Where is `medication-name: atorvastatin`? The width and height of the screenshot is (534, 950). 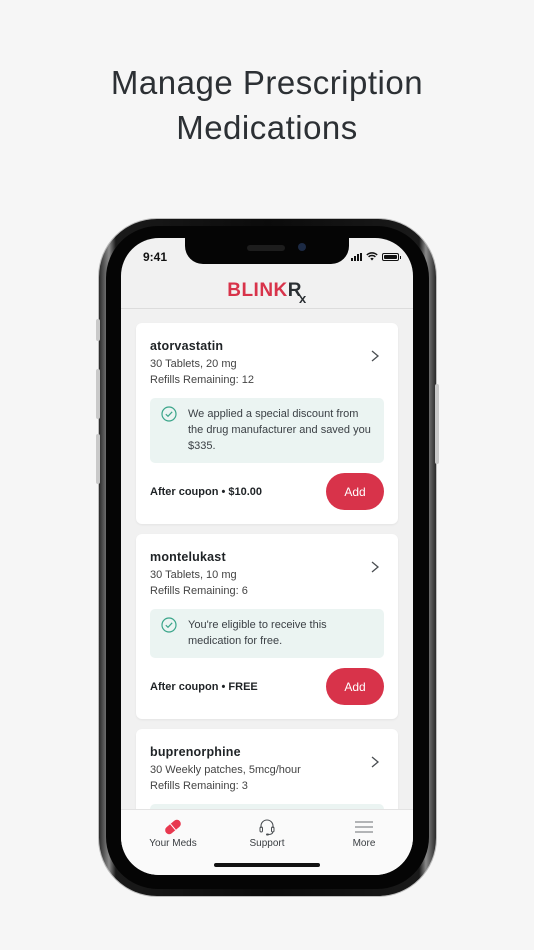 medication-name: atorvastatin is located at coordinates (187, 346).